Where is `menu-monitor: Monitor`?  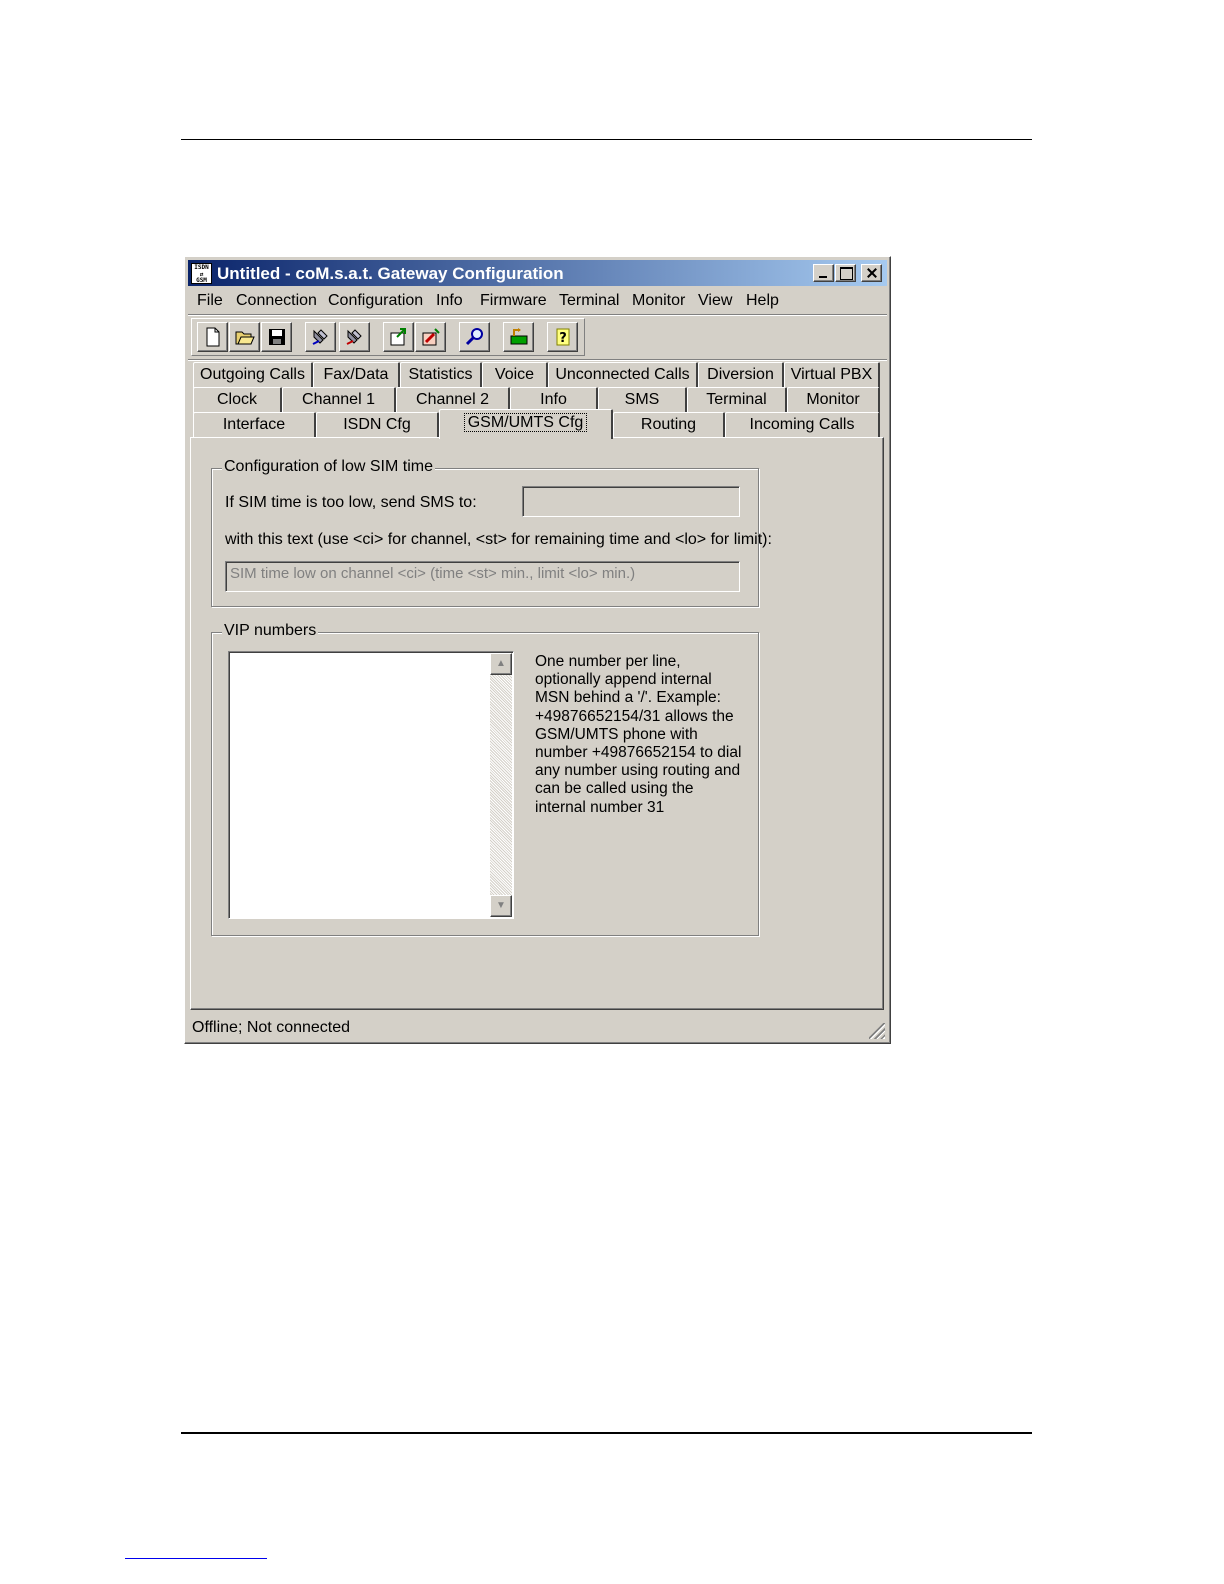 menu-monitor: Monitor is located at coordinates (658, 301).